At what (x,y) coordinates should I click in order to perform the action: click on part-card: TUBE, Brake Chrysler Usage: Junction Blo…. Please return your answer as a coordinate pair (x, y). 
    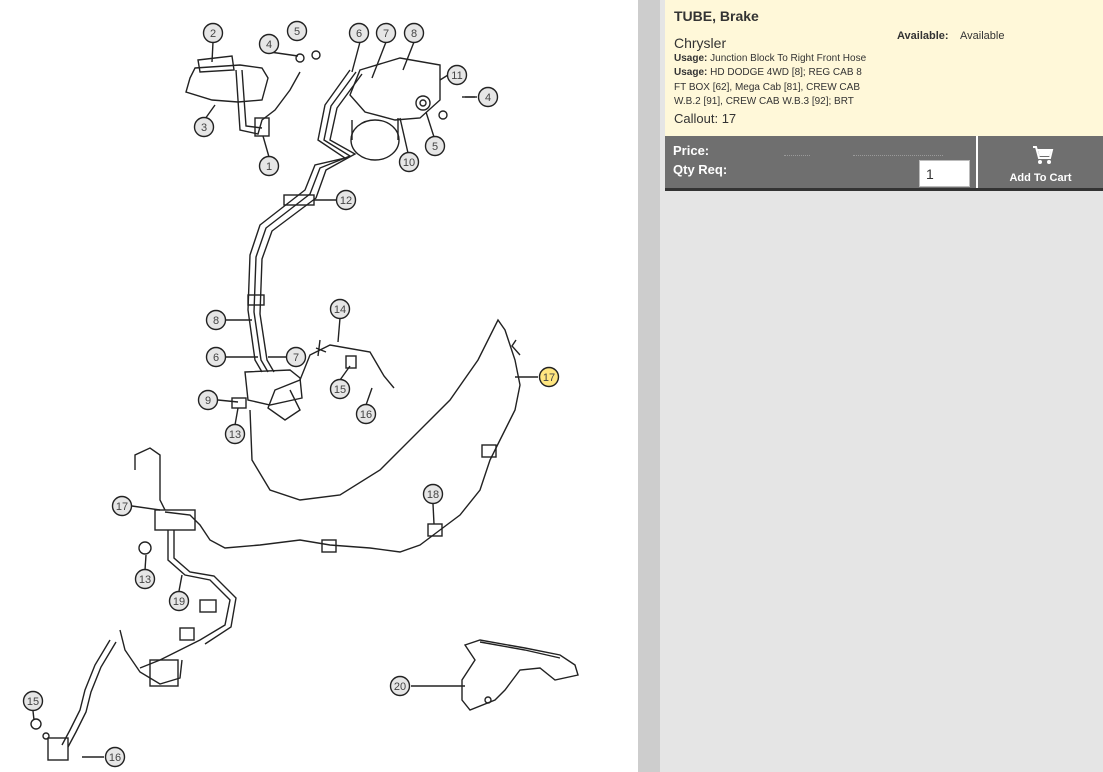
    Looking at the image, I should click on (884, 95).